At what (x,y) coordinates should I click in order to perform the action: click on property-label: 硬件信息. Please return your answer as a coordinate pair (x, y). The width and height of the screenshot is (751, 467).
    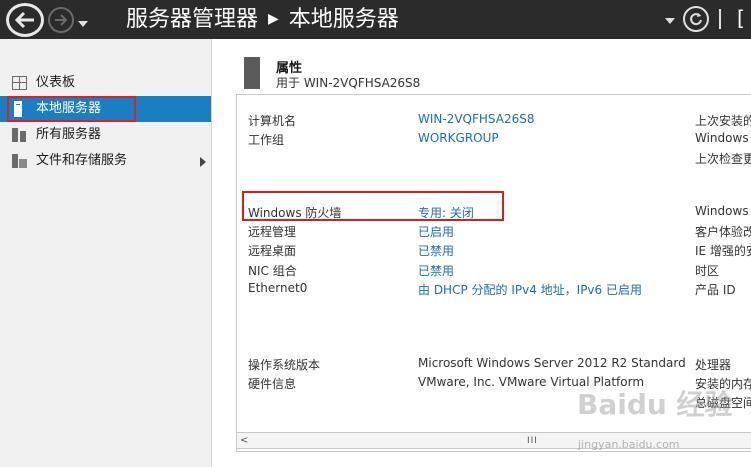
    Looking at the image, I should click on (272, 384).